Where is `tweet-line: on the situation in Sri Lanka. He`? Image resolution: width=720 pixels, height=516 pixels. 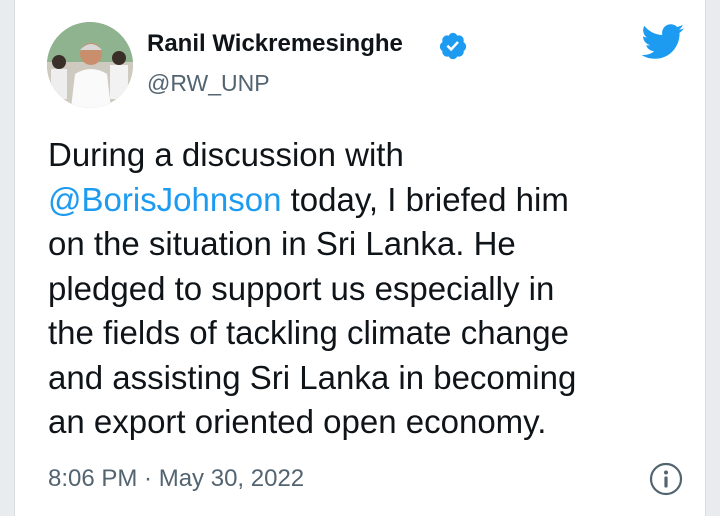
tweet-line: on the situation in Sri Lanka. He is located at coordinates (282, 243).